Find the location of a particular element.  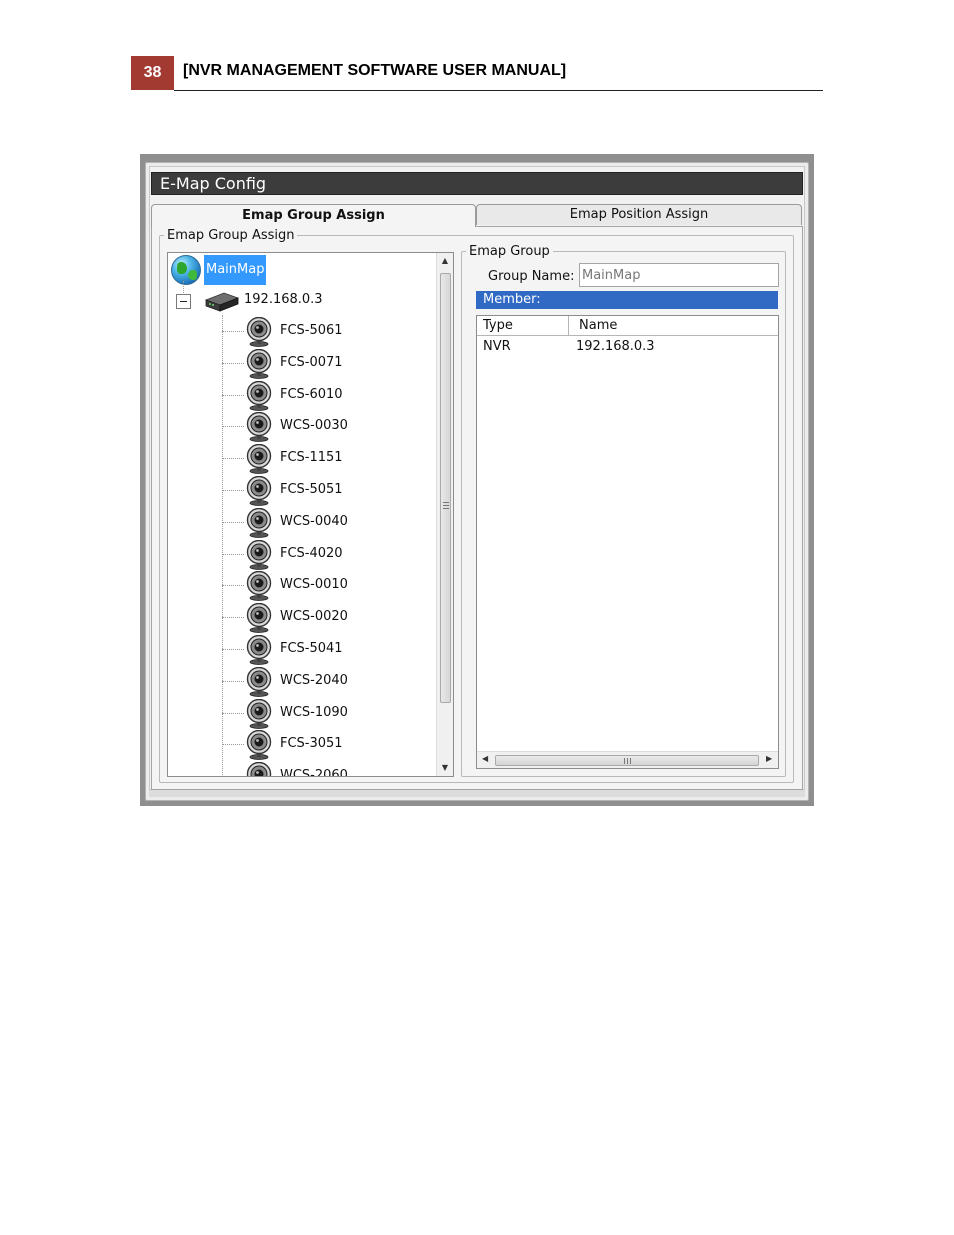

tree-node-camera: FCS-0071 is located at coordinates (332, 364).